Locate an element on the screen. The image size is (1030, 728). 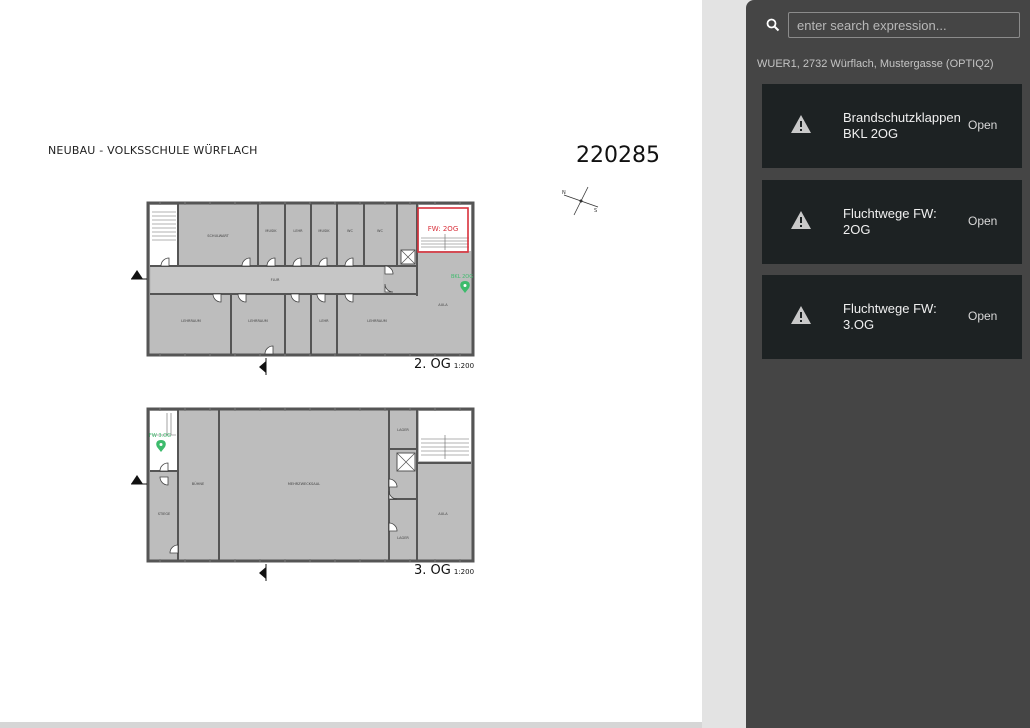
marker-label: FW 3.OG is located at coordinates (160, 436).